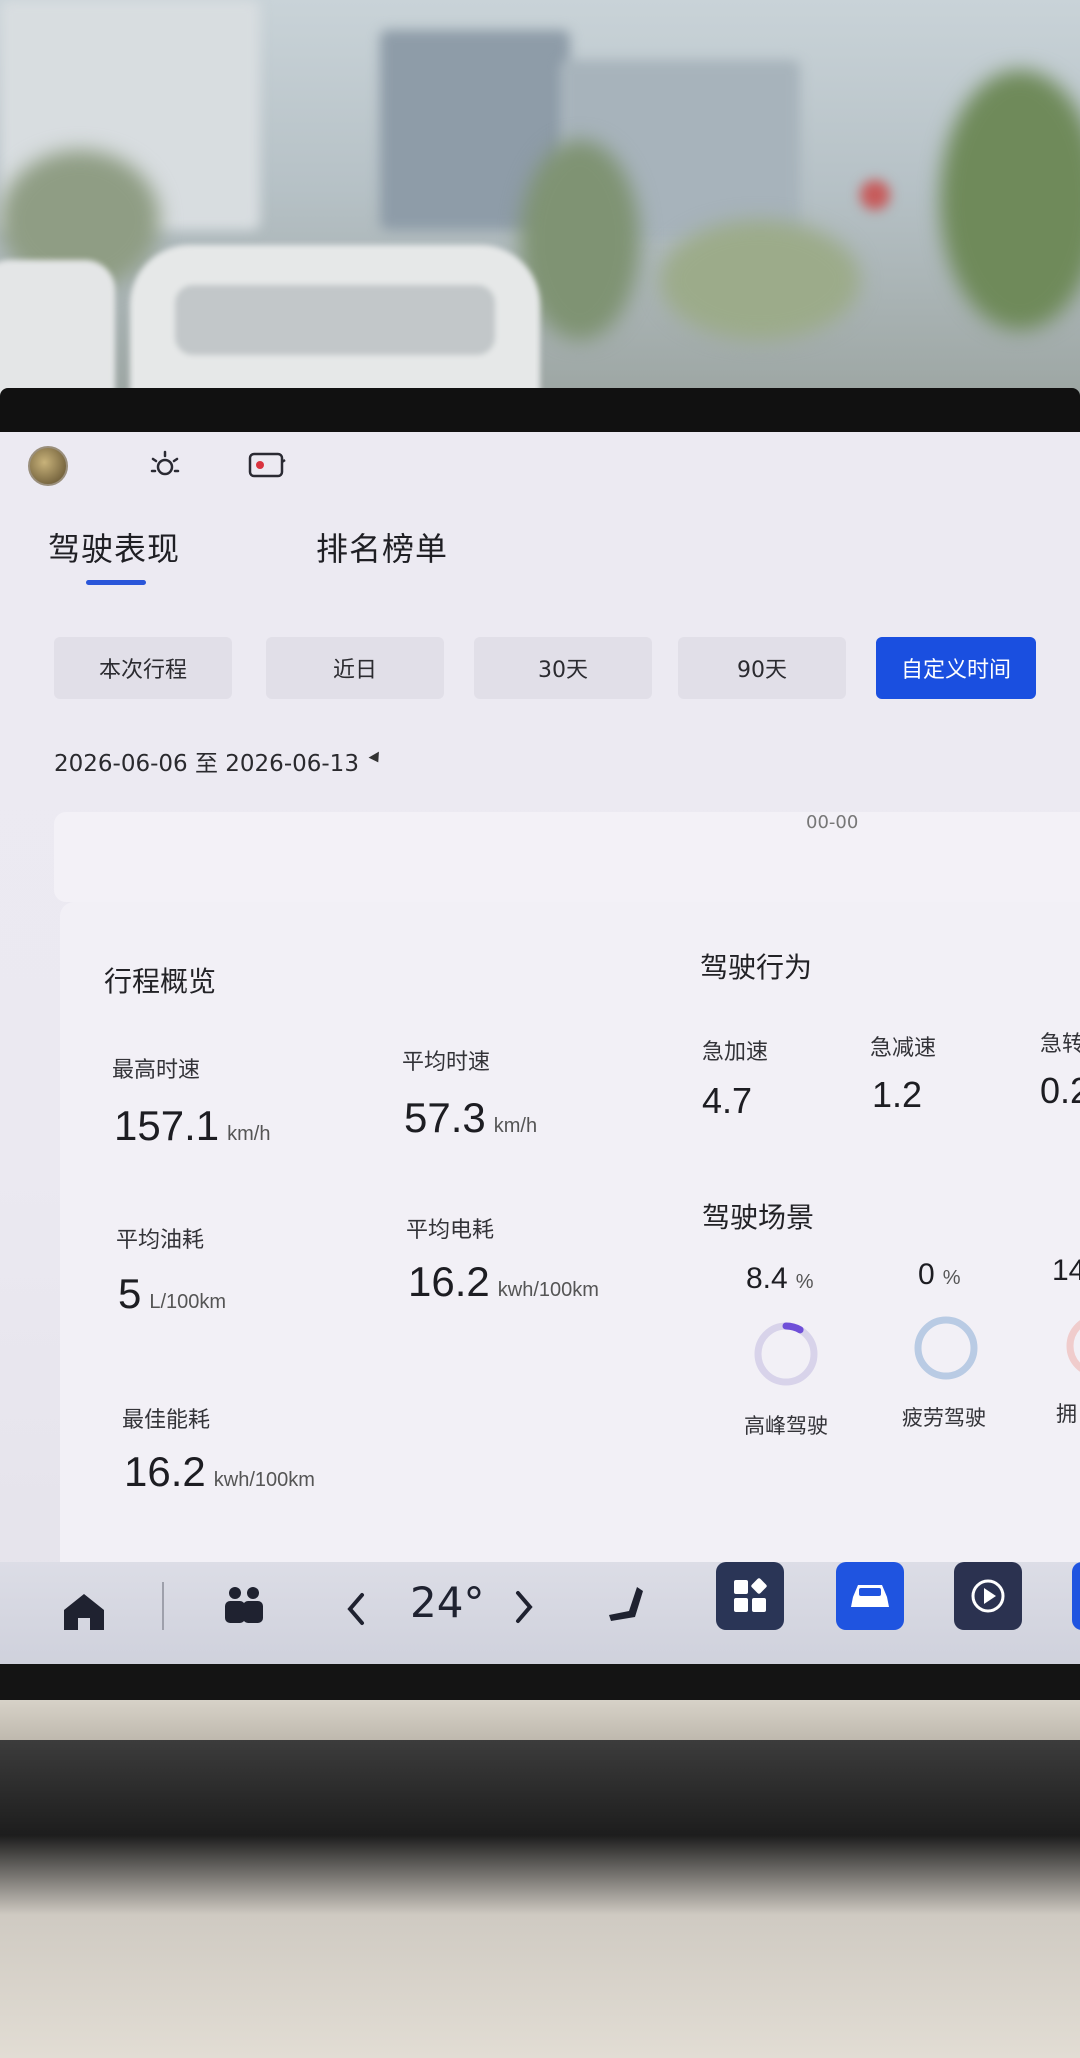  Describe the element at coordinates (382, 547) in the screenshot. I see `tab-ranking: 排名榜单` at that location.